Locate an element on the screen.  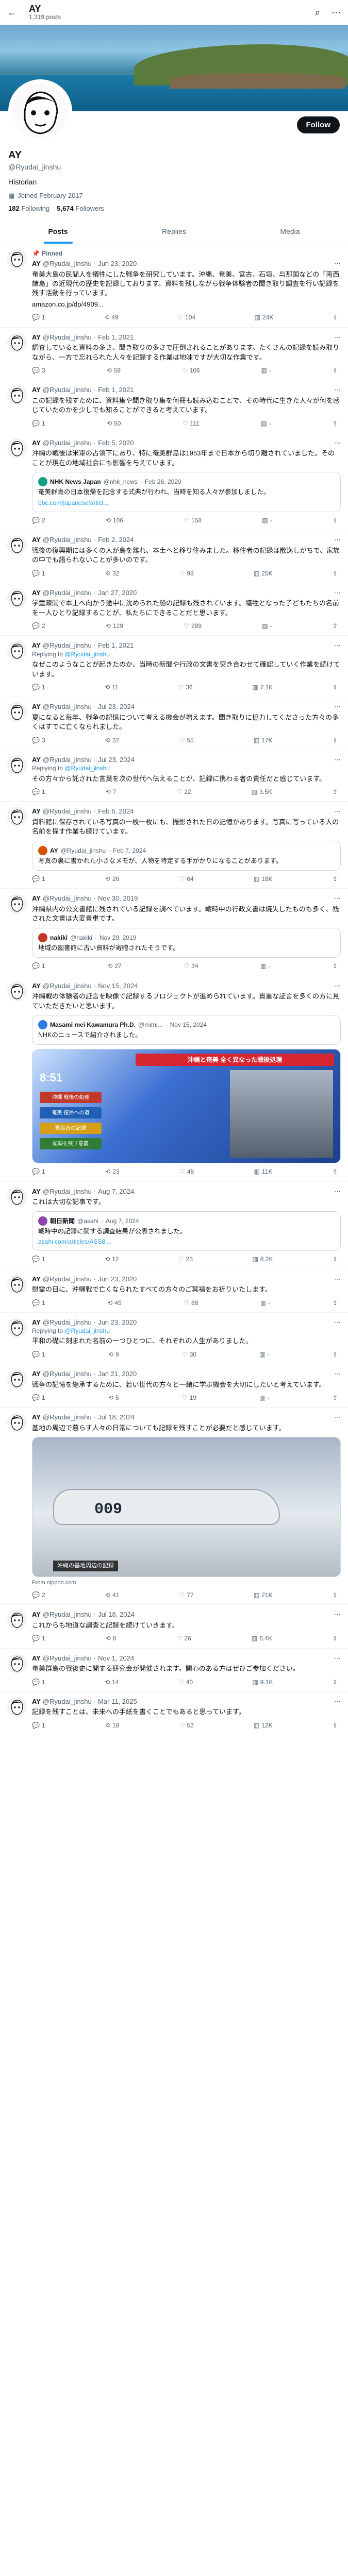
views-button: ▥ 18K is located at coordinates (263, 879).